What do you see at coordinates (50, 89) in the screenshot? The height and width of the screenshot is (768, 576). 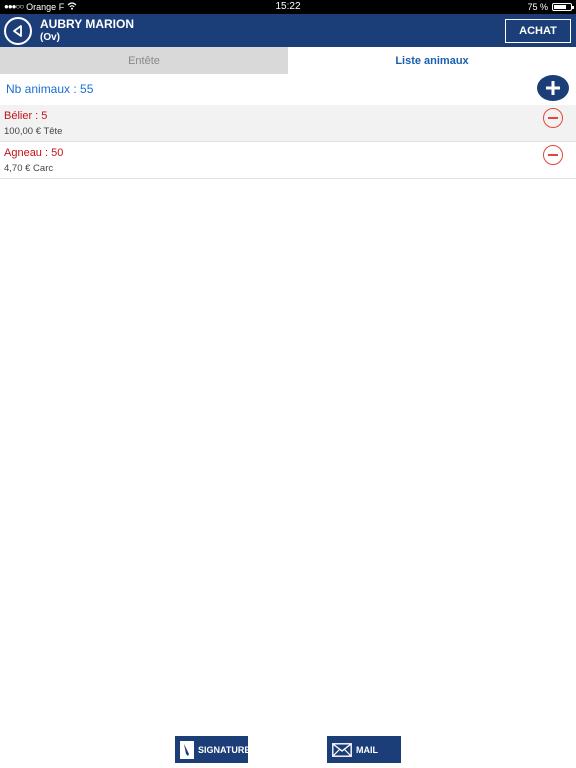 I see `animal-count: Nb animaux : 55` at bounding box center [50, 89].